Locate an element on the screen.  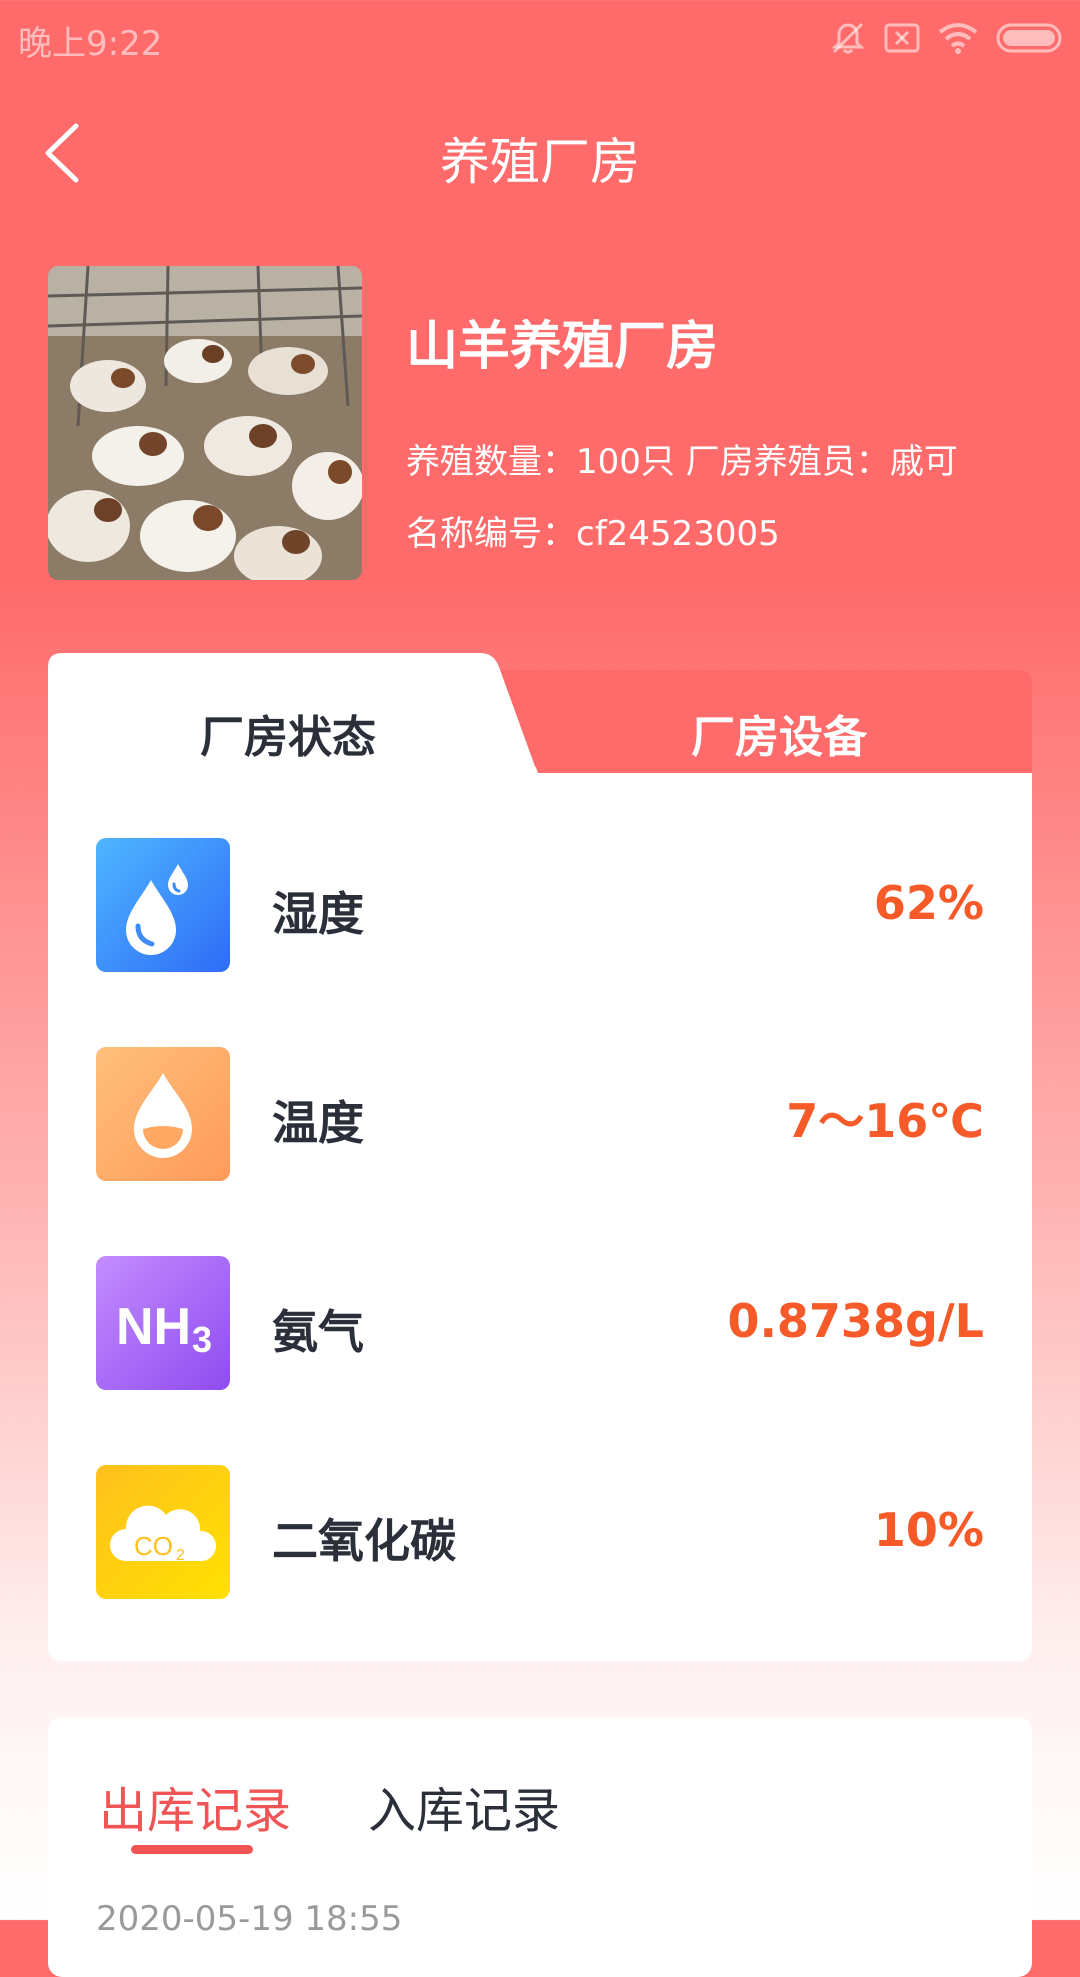
metric-row-co2: CO 2 二氧化碳 10% is located at coordinates (540, 1532).